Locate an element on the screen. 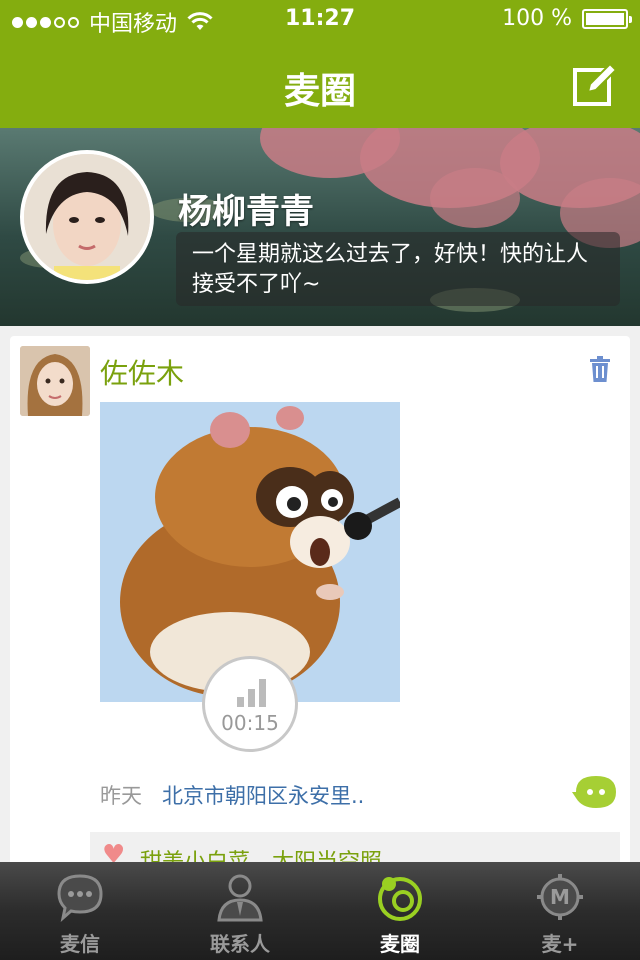 The width and height of the screenshot is (640, 960). battery-icon is located at coordinates (607, 18).